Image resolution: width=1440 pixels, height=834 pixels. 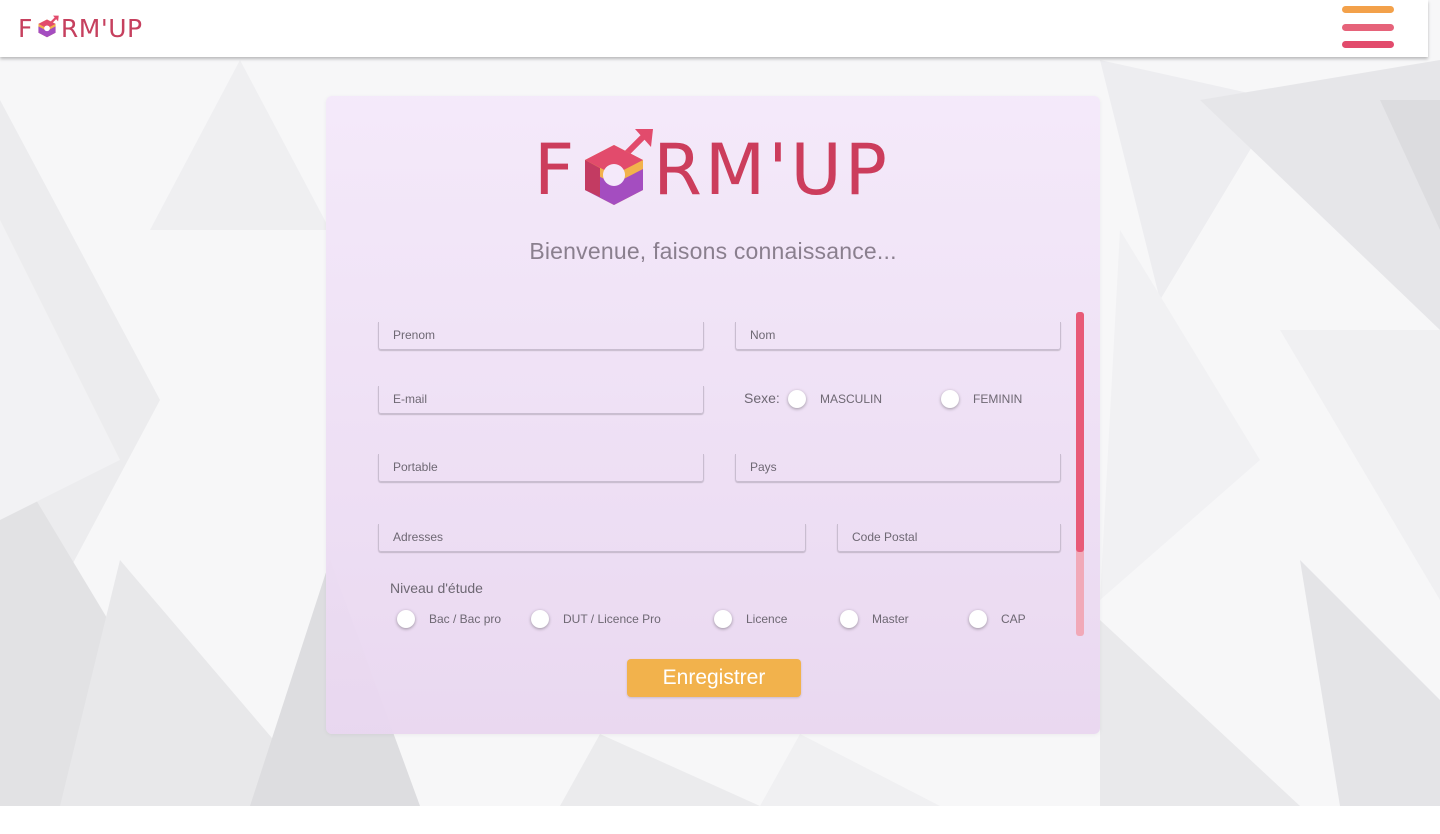 I want to click on sexe-label: Sexe:, so click(x=762, y=398).